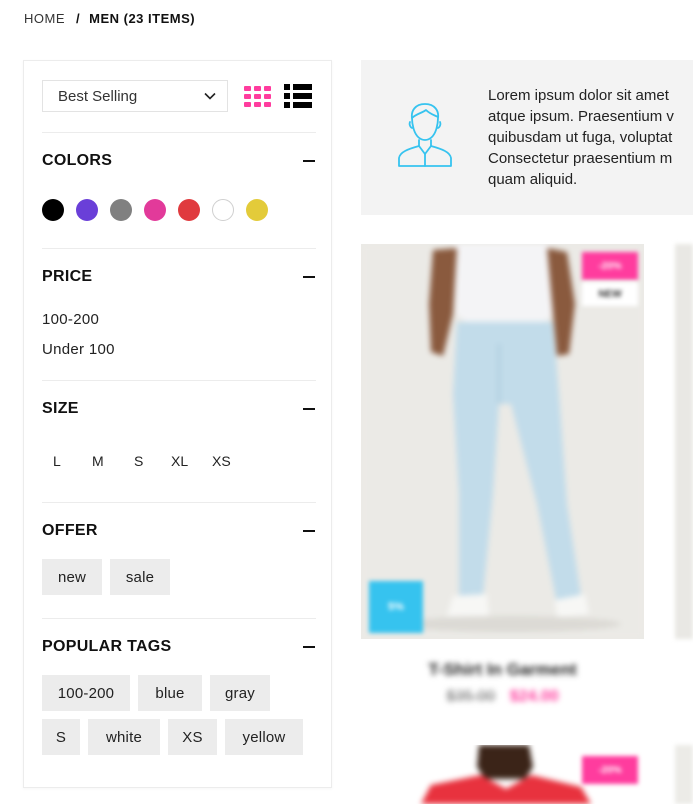 This screenshot has height=804, width=693. What do you see at coordinates (138, 461) in the screenshot?
I see `size-option: S` at bounding box center [138, 461].